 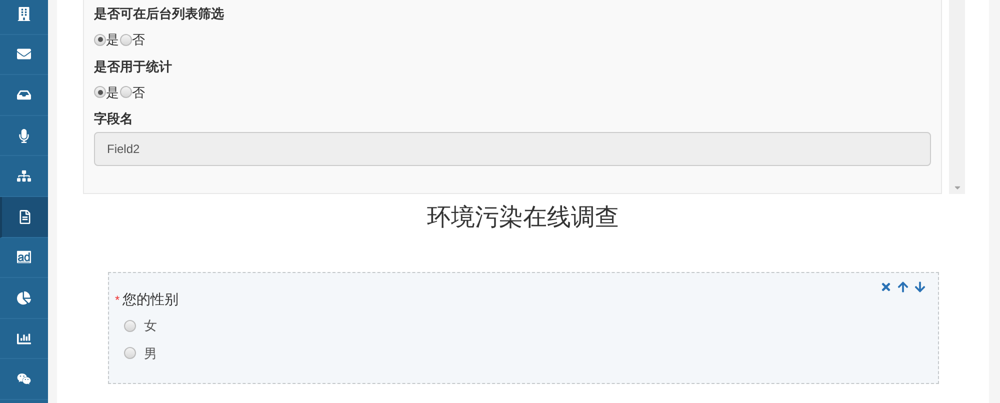 I want to click on arrow-down-icon, so click(x=920, y=287).